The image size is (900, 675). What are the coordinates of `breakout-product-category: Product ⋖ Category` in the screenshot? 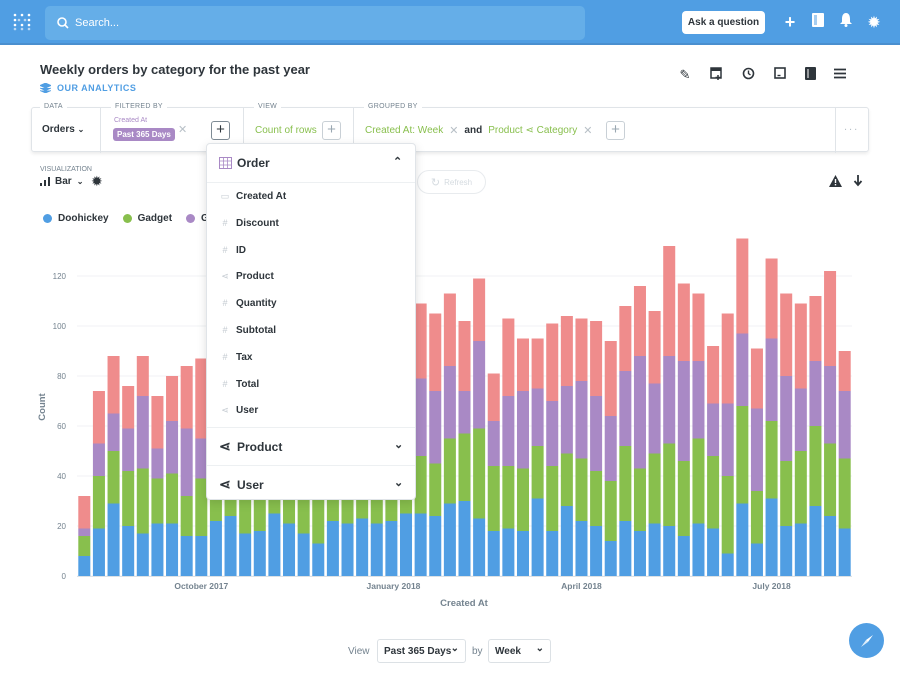 It's located at (532, 130).